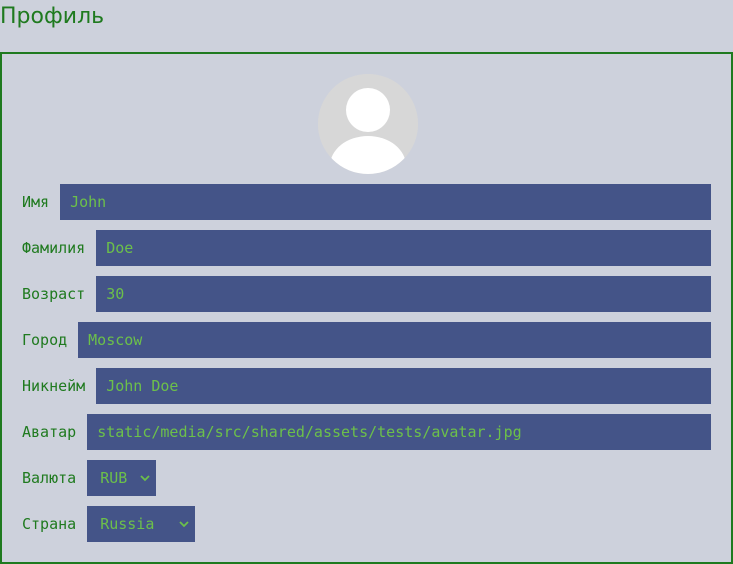  What do you see at coordinates (49, 524) in the screenshot?
I see `country-label: Страна` at bounding box center [49, 524].